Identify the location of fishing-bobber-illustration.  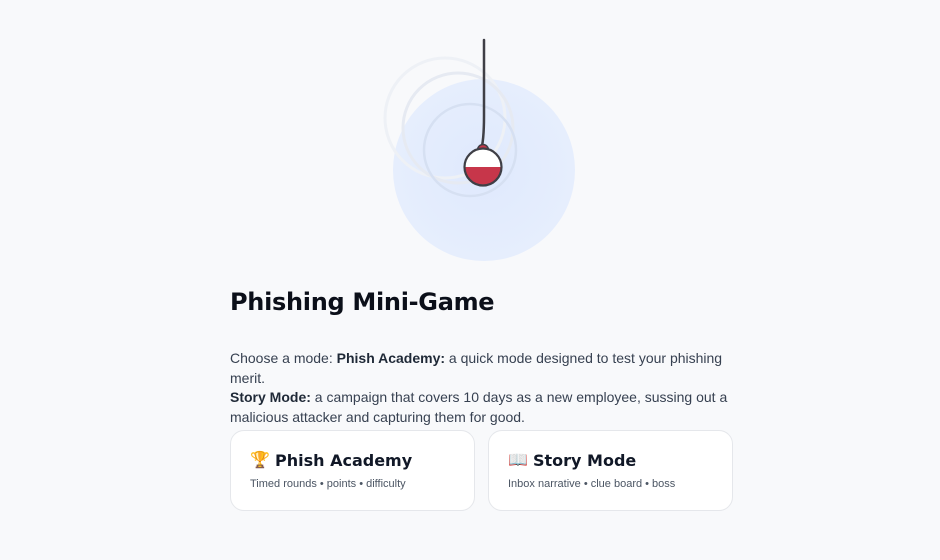
(485, 150).